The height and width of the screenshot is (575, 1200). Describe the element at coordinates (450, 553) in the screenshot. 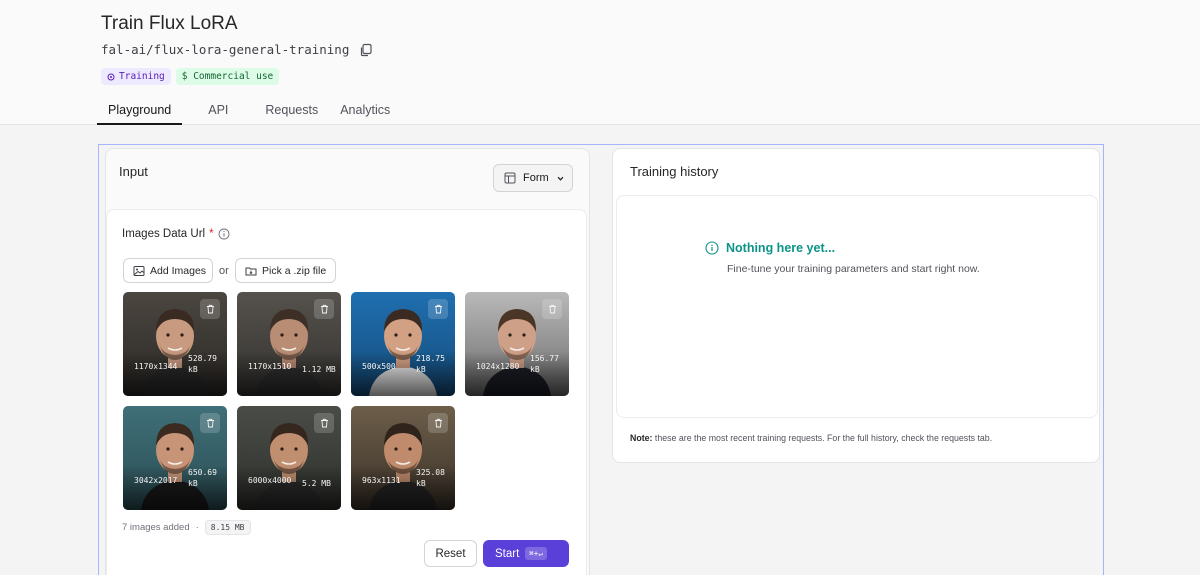

I see `reset-button: Reset` at that location.